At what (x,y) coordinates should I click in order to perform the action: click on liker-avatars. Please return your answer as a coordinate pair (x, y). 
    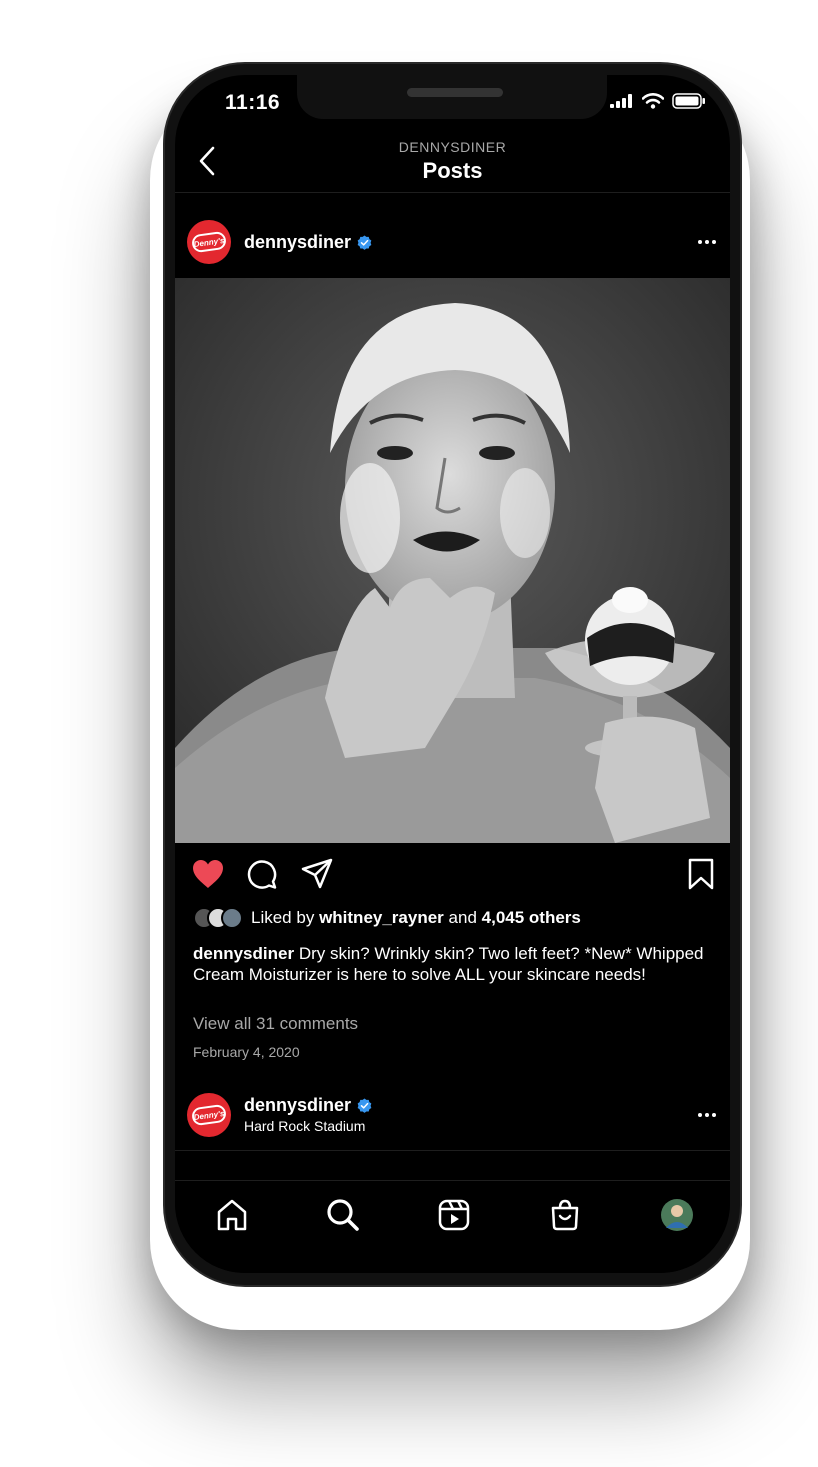
    Looking at the image, I should click on (218, 918).